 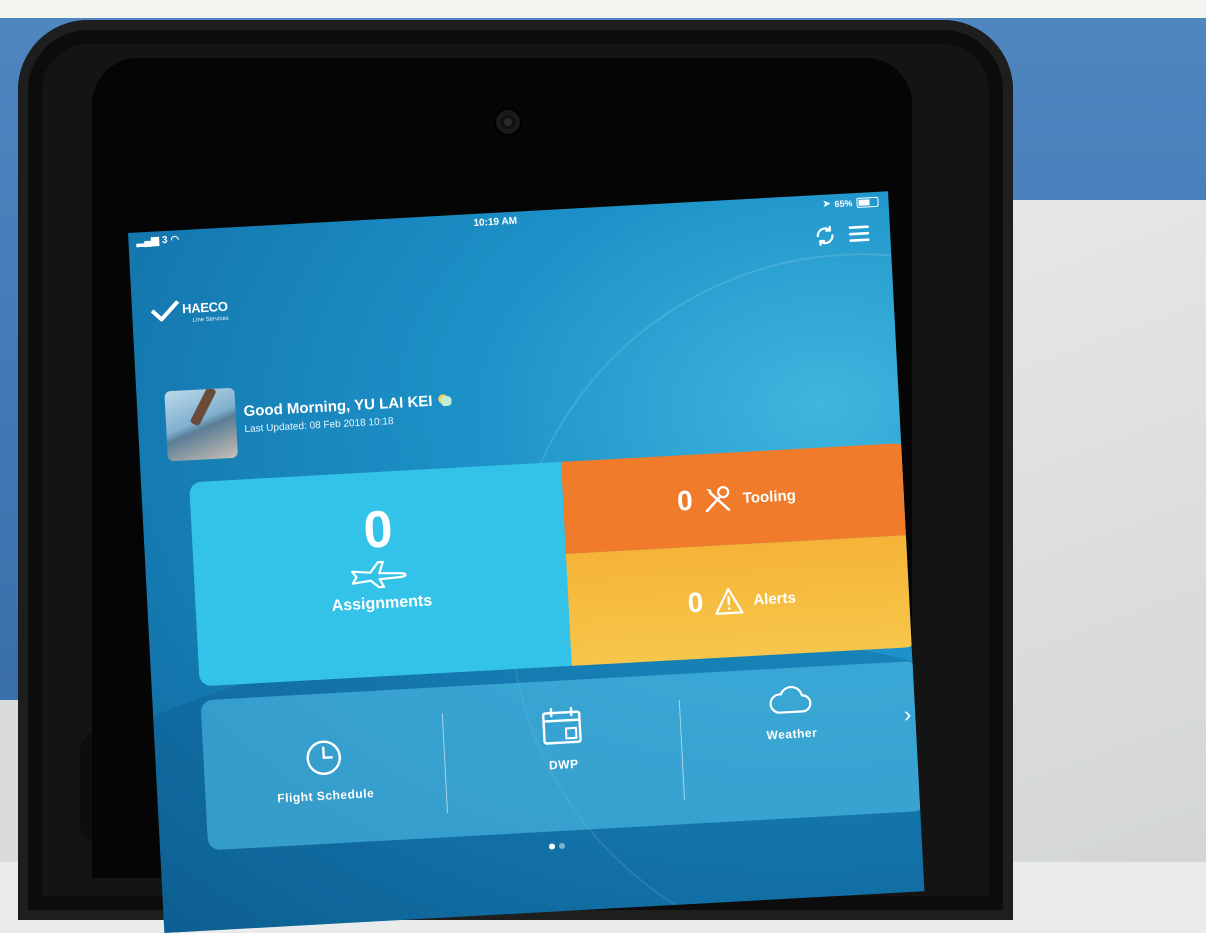 I want to click on quick-menu-weather: Weather, so click(x=792, y=743).